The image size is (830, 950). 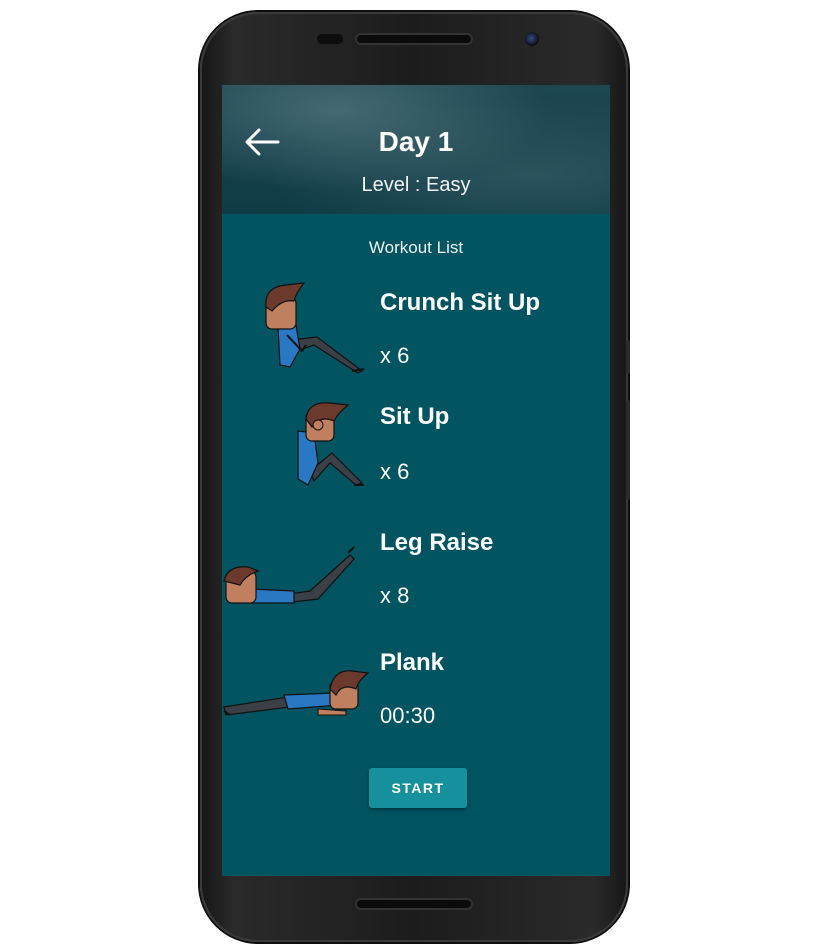 I want to click on power-button, so click(x=628, y=357).